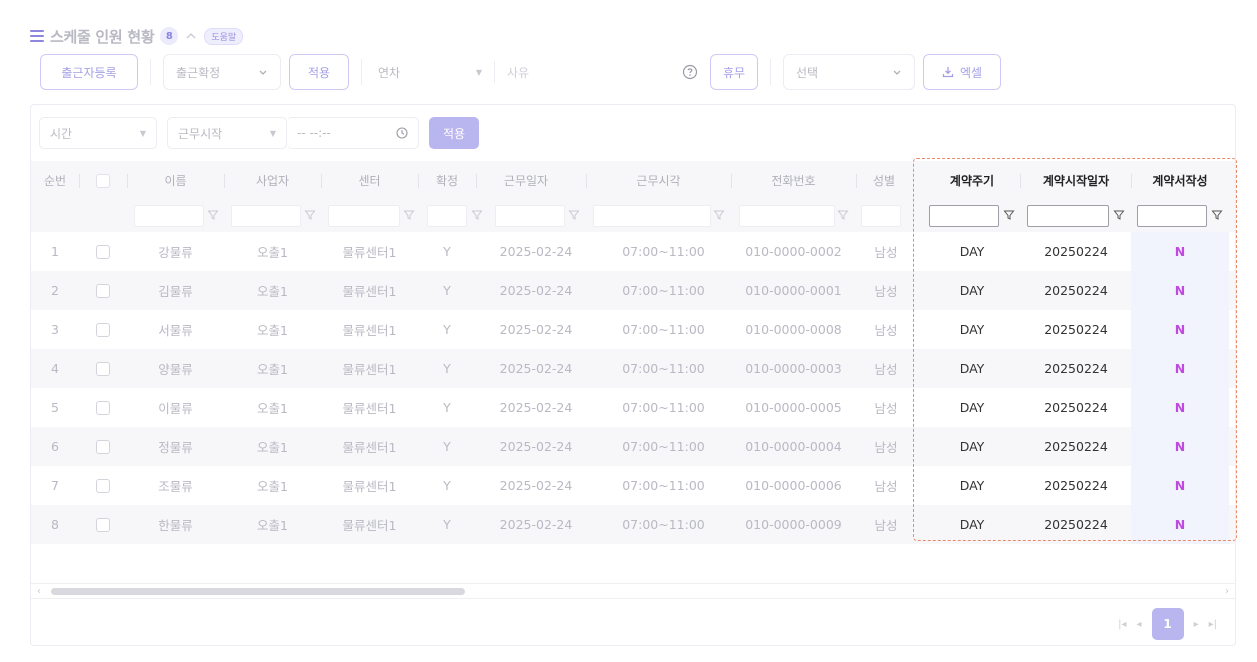 Image resolution: width=1257 pixels, height=662 pixels. Describe the element at coordinates (175, 291) in the screenshot. I see `cell-name: 김물류` at that location.